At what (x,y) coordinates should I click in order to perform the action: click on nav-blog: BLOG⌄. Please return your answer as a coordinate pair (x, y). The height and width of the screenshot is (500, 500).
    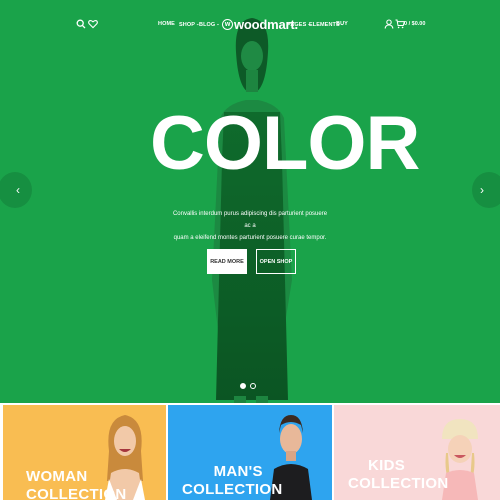
    Looking at the image, I should click on (209, 24).